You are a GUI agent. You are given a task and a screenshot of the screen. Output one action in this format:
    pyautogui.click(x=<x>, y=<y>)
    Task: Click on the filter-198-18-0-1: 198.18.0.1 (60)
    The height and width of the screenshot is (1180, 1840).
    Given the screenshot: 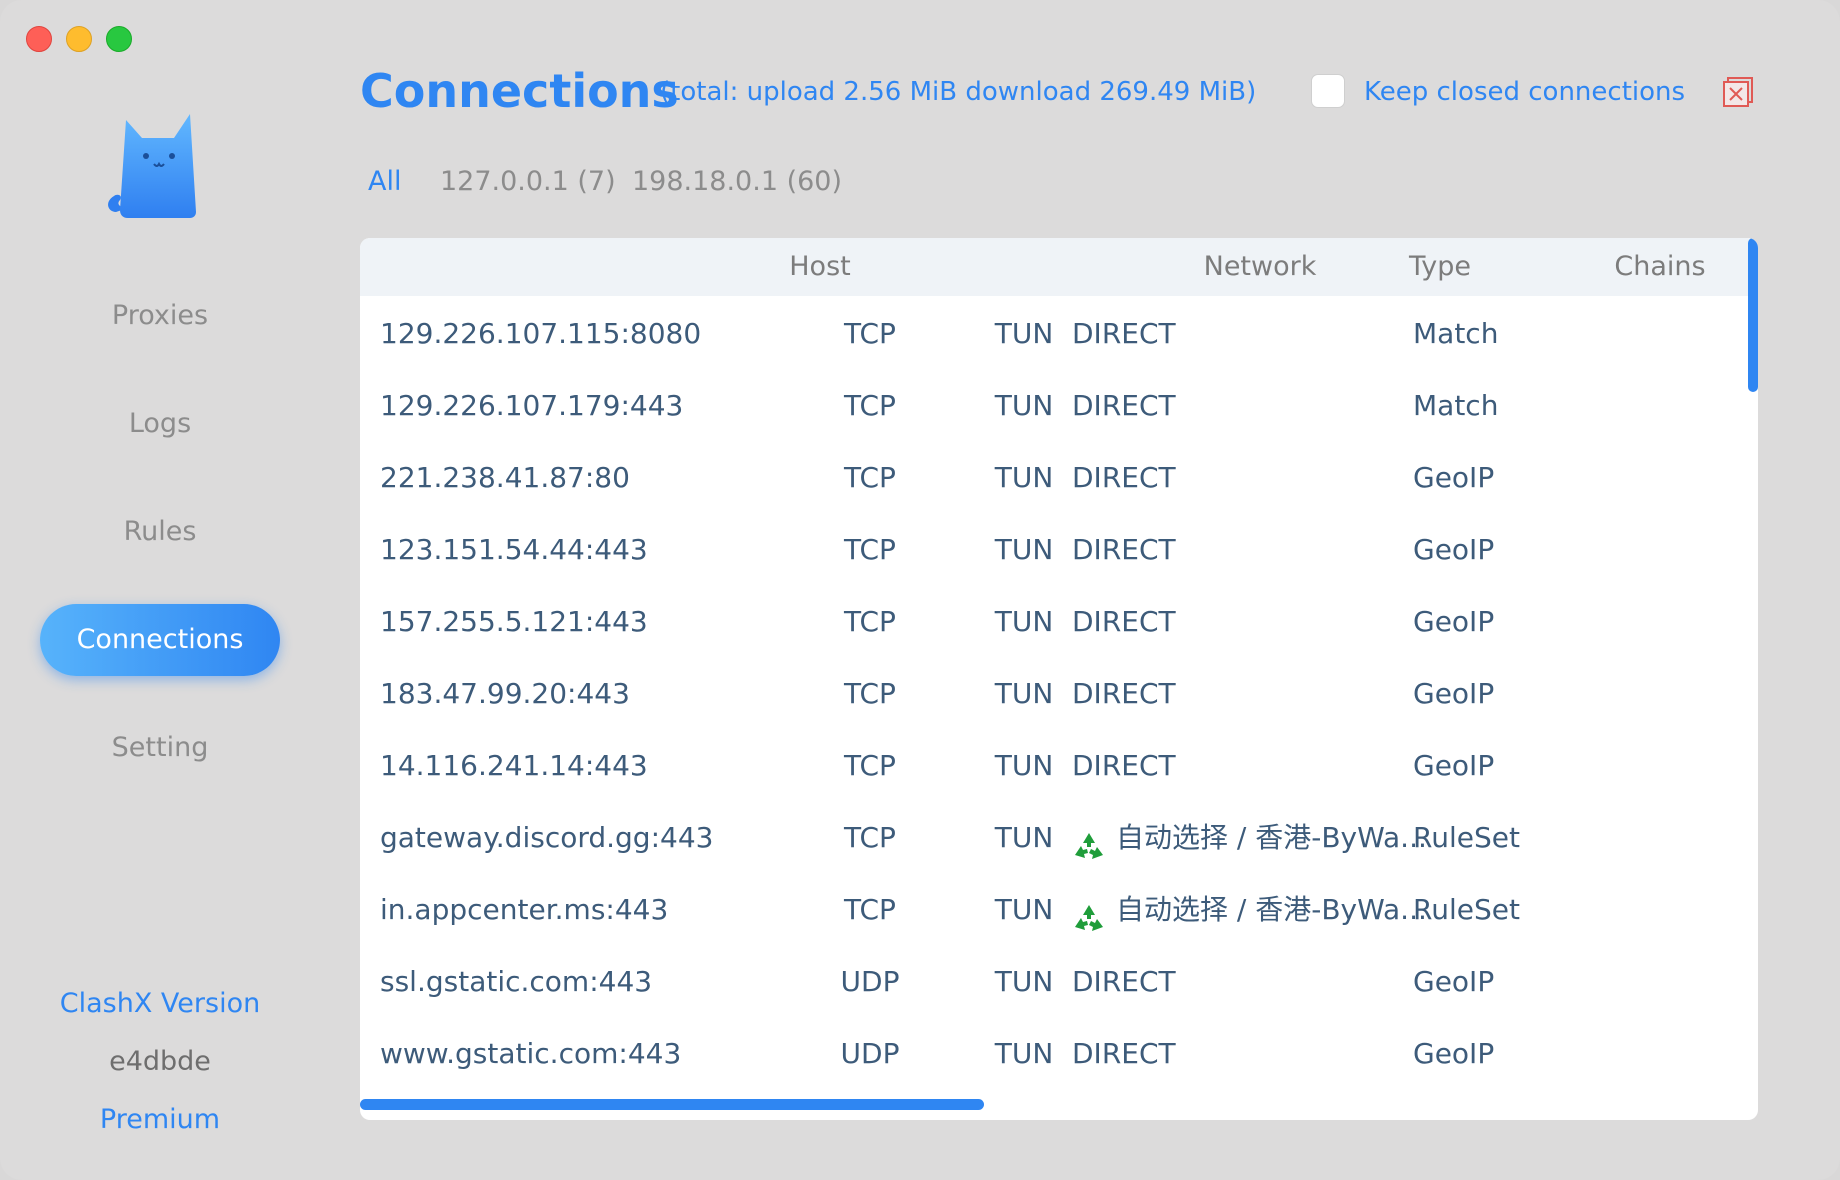 What is the action you would take?
    pyautogui.click(x=737, y=181)
    